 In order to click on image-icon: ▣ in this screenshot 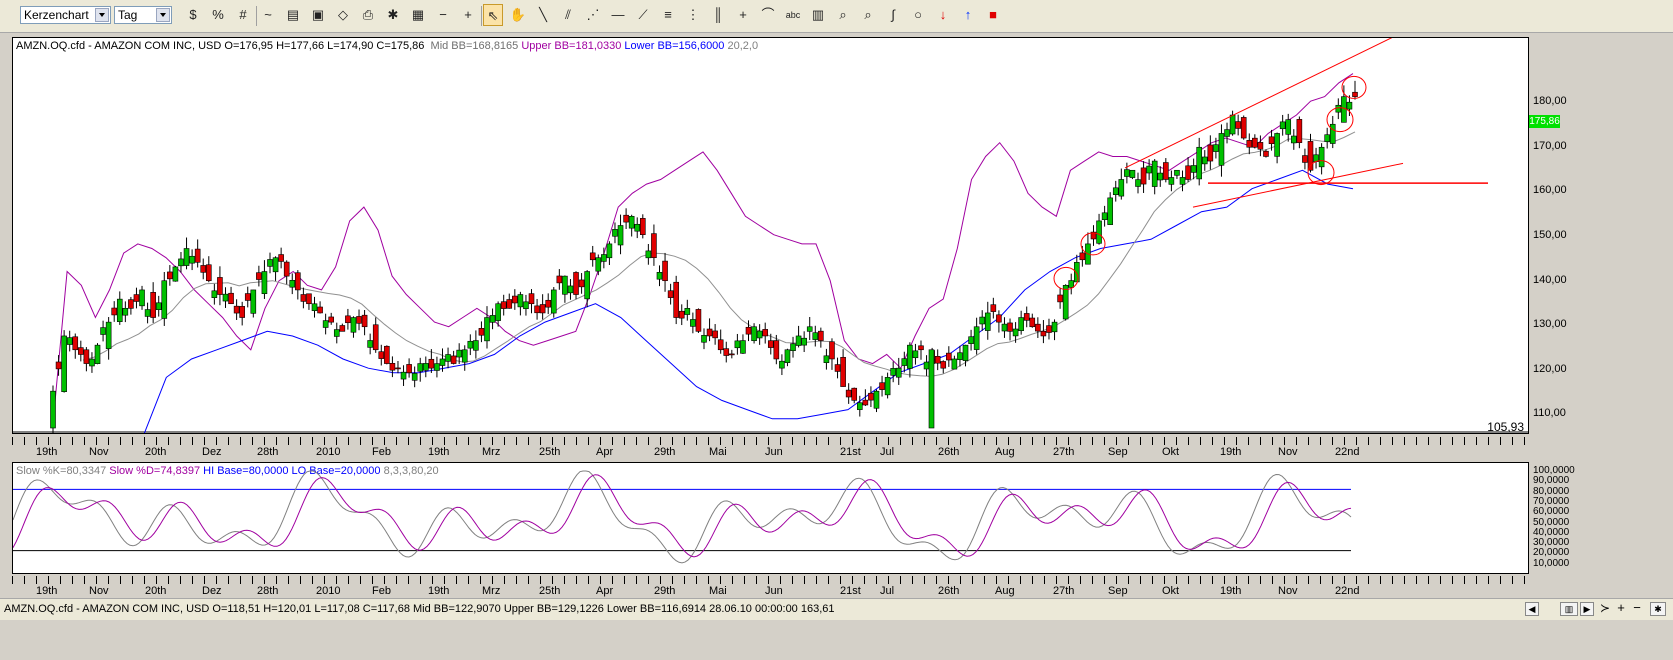, I will do `click(318, 15)`.